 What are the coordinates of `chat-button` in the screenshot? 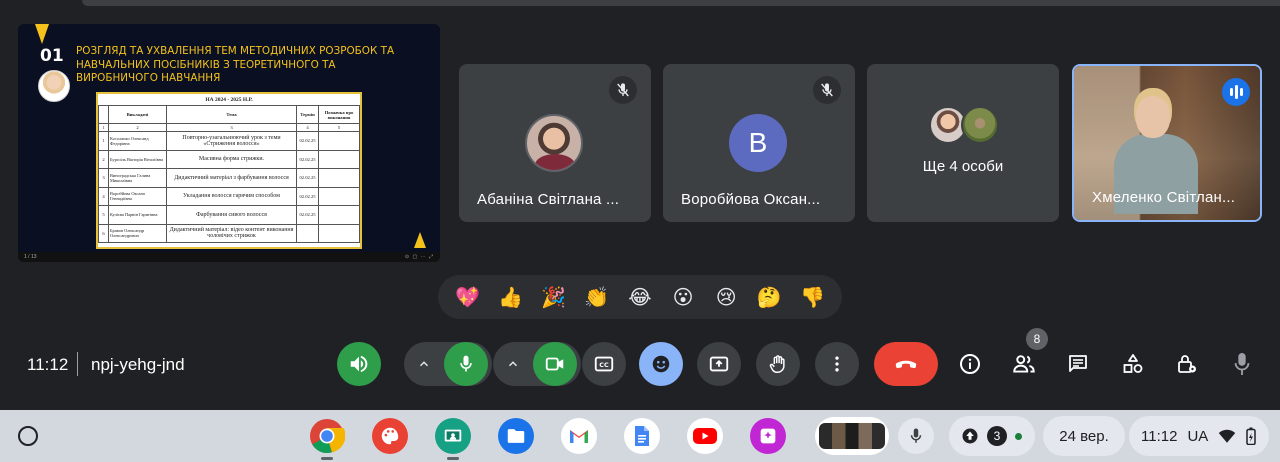 It's located at (1078, 364).